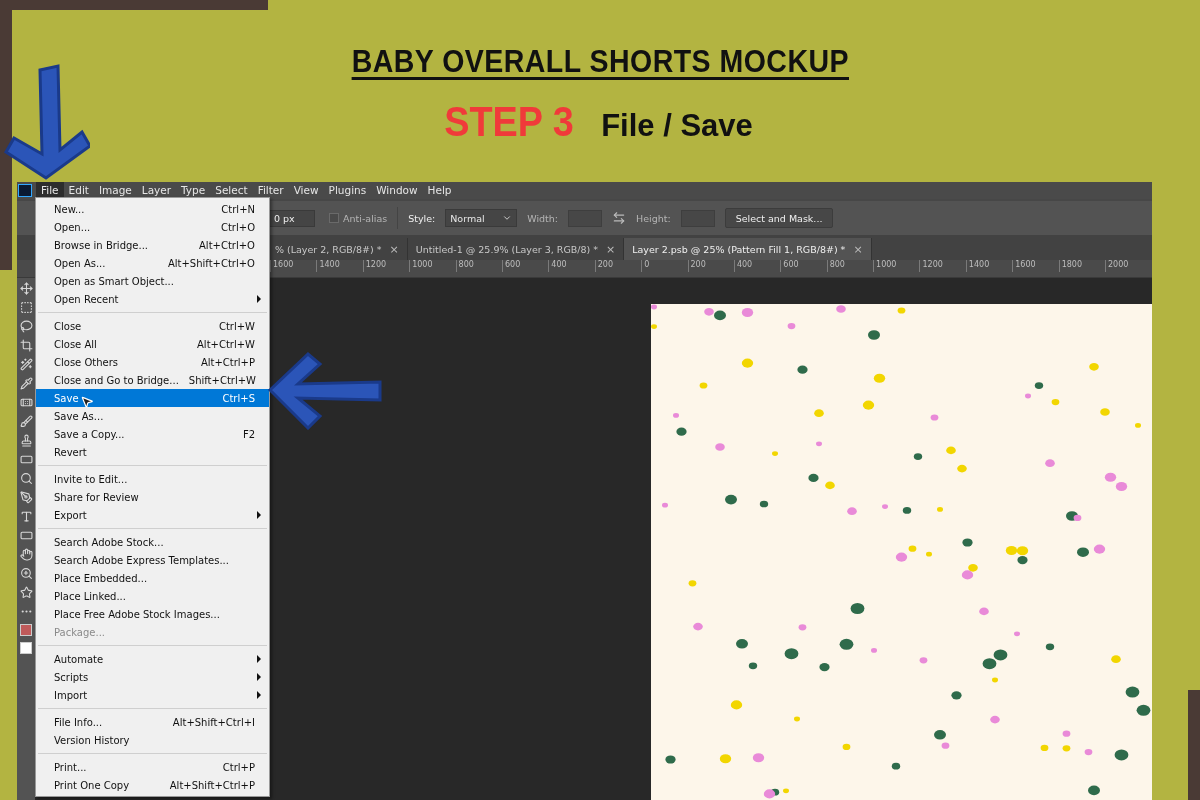 The height and width of the screenshot is (800, 1200). I want to click on menu-title: Image, so click(115, 190).